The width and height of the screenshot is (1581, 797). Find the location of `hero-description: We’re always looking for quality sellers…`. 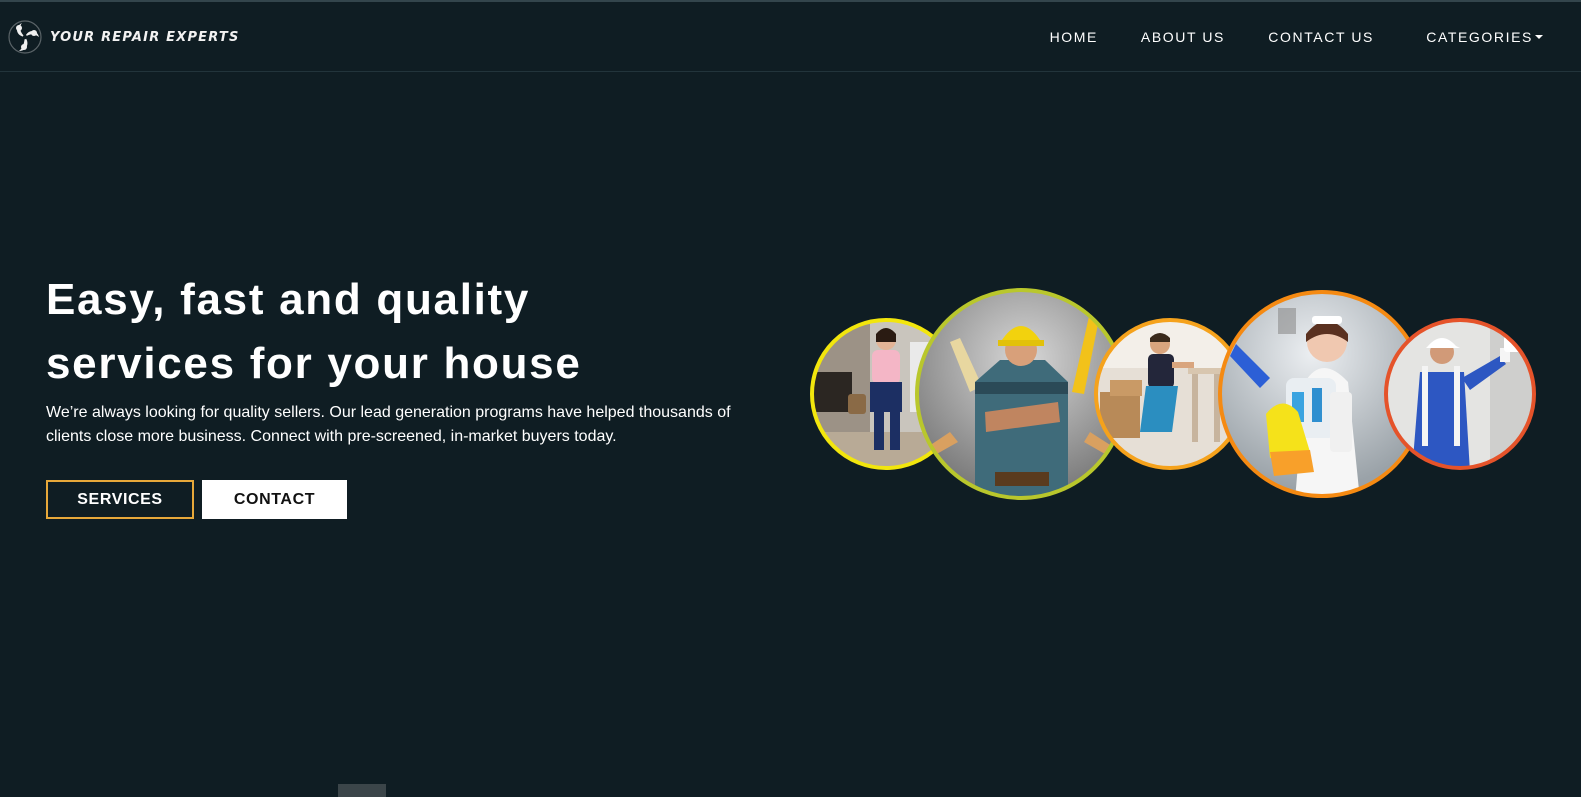

hero-description: We’re always looking for quality sellers… is located at coordinates (388, 424).